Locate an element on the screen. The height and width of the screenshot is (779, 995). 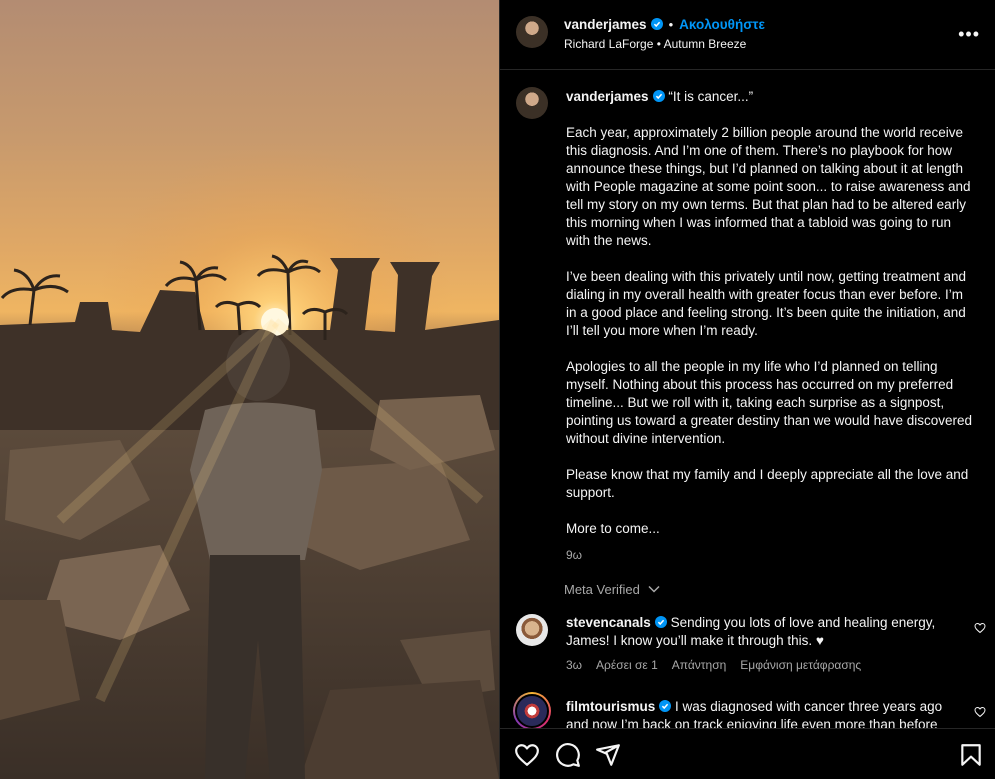
heart-icon is located at coordinates (527, 755).